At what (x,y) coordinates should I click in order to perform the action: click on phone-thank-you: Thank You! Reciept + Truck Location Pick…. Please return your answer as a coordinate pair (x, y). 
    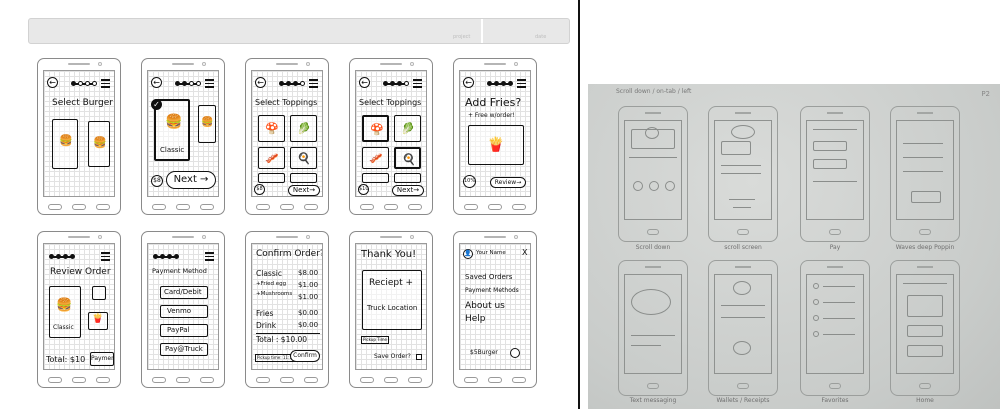
    Looking at the image, I should click on (391, 309).